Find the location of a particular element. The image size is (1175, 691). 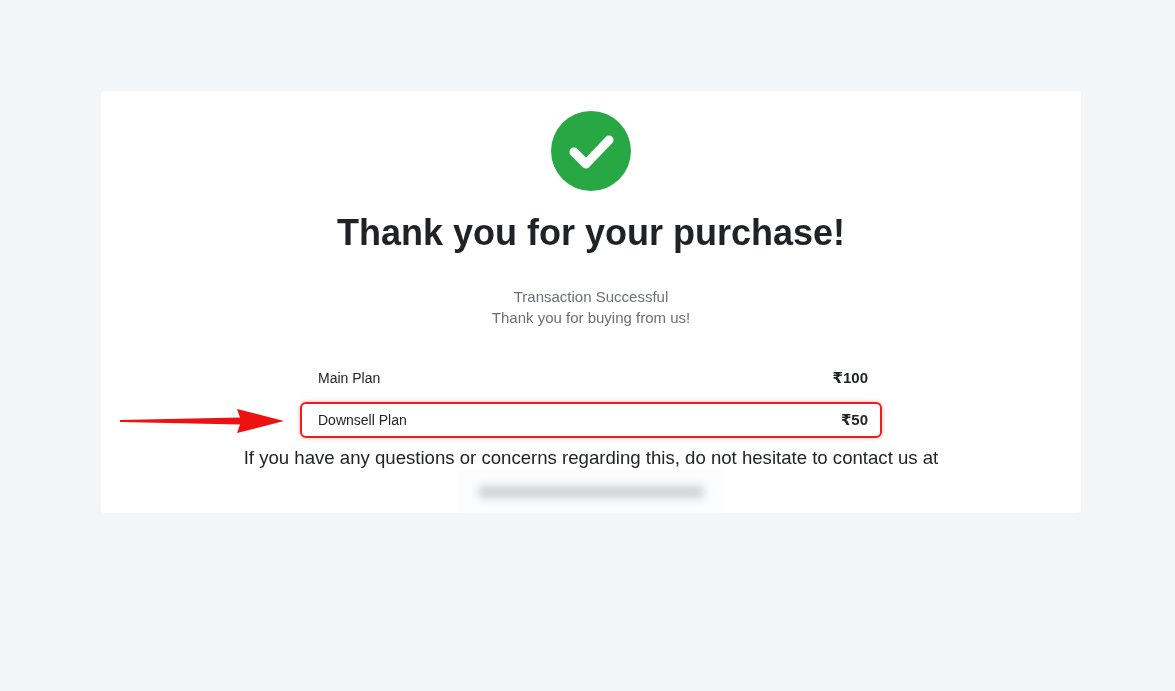

page-heading: Thank you for your purchase! is located at coordinates (591, 233).